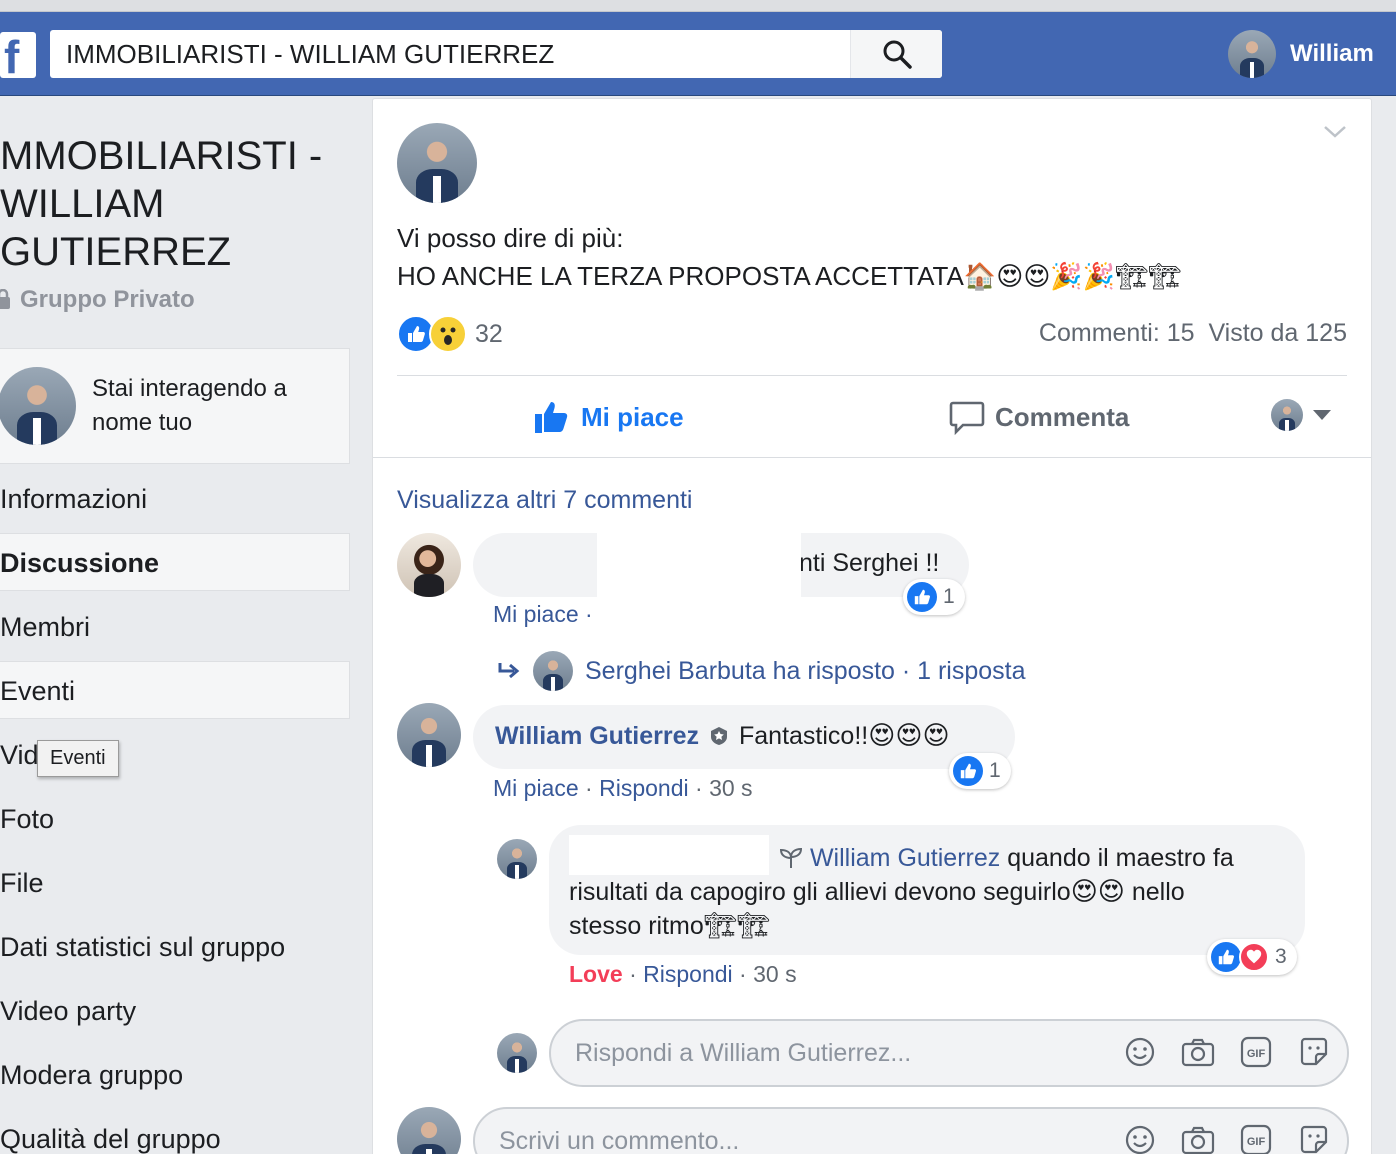 This screenshot has height=1154, width=1396. Describe the element at coordinates (175, 499) in the screenshot. I see `sidebar-item-informazioni: Informazioni` at that location.